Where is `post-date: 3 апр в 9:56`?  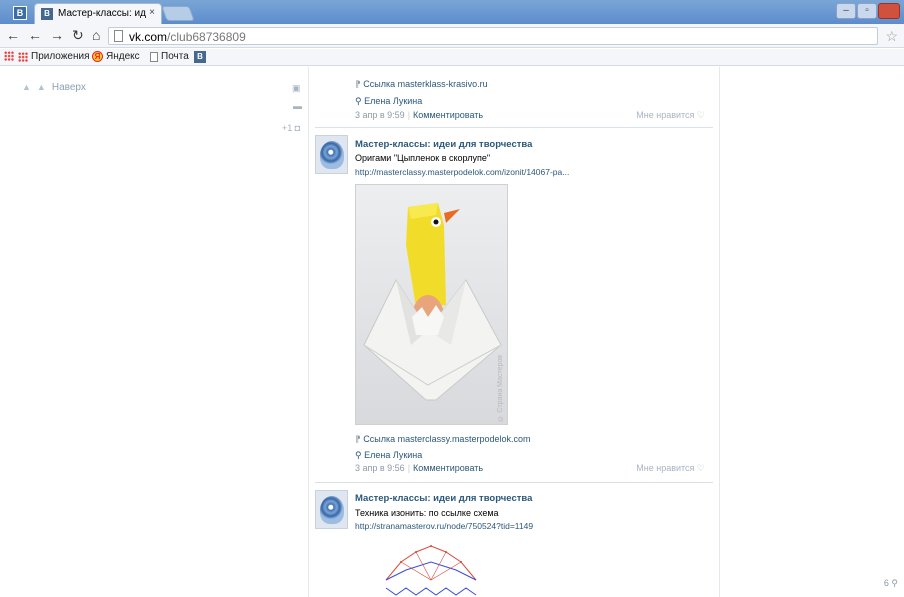 post-date: 3 апр в 9:56 is located at coordinates (380, 468).